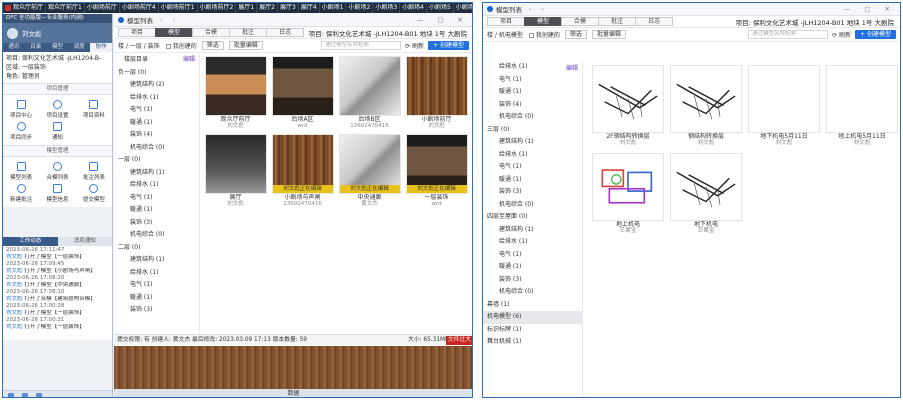 Image resolution: width=903 pixels, height=400 pixels. What do you see at coordinates (156, 148) in the screenshot?
I see `tree-item-6: 机电综合 (0)` at bounding box center [156, 148].